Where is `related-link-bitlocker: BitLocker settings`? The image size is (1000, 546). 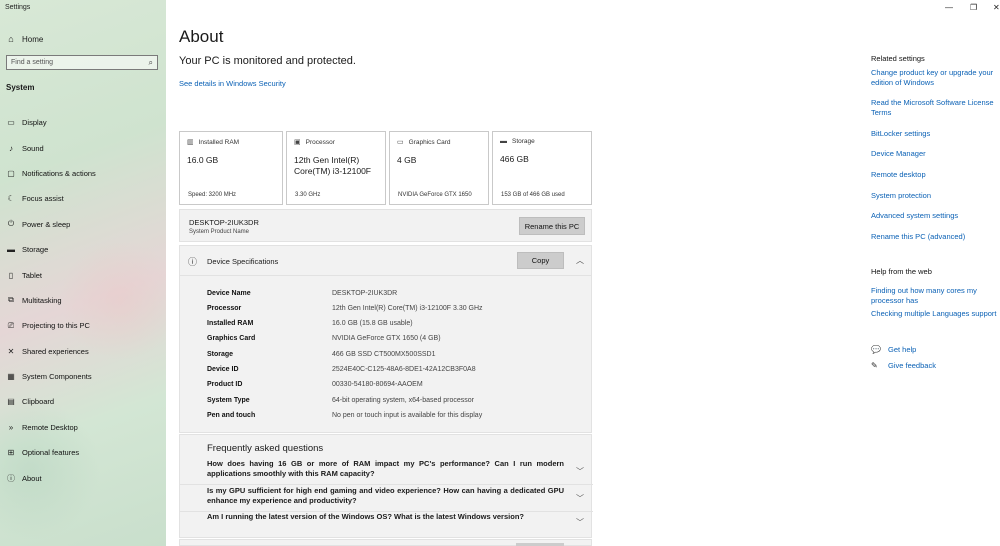
related-link-bitlocker: BitLocker settings is located at coordinates (934, 134).